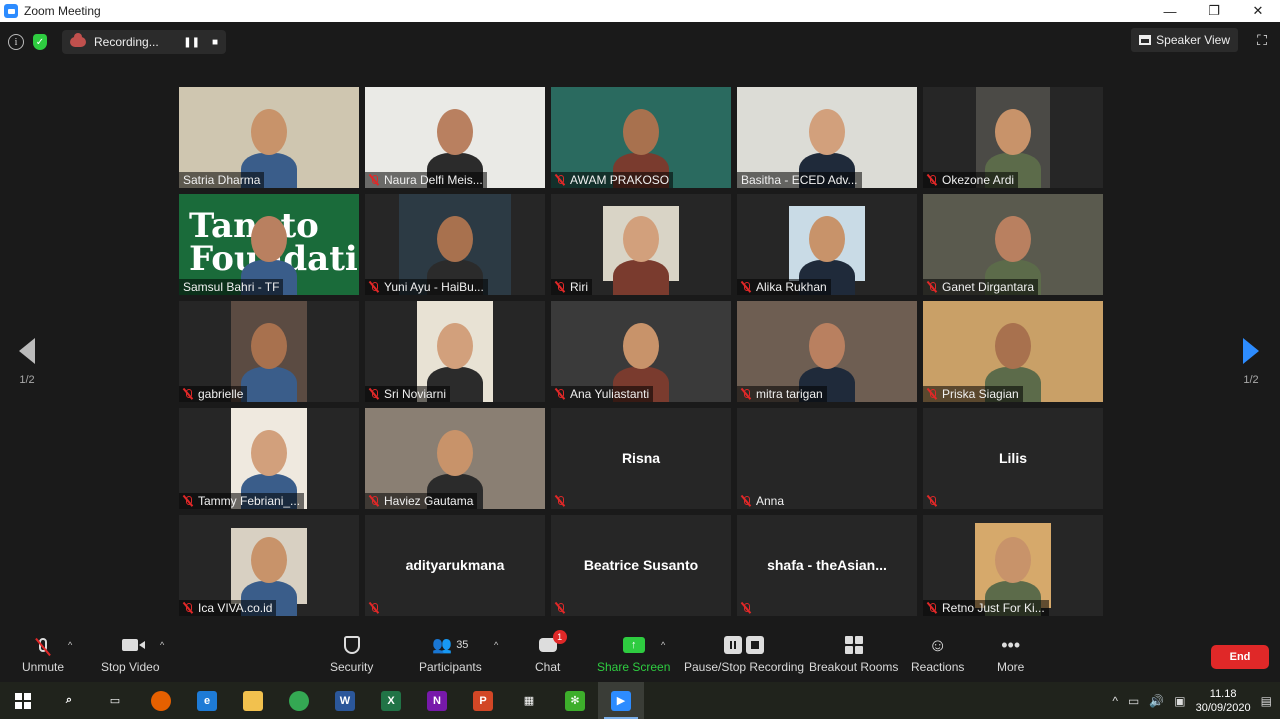  Describe the element at coordinates (23, 700) in the screenshot. I see `start-button` at that location.